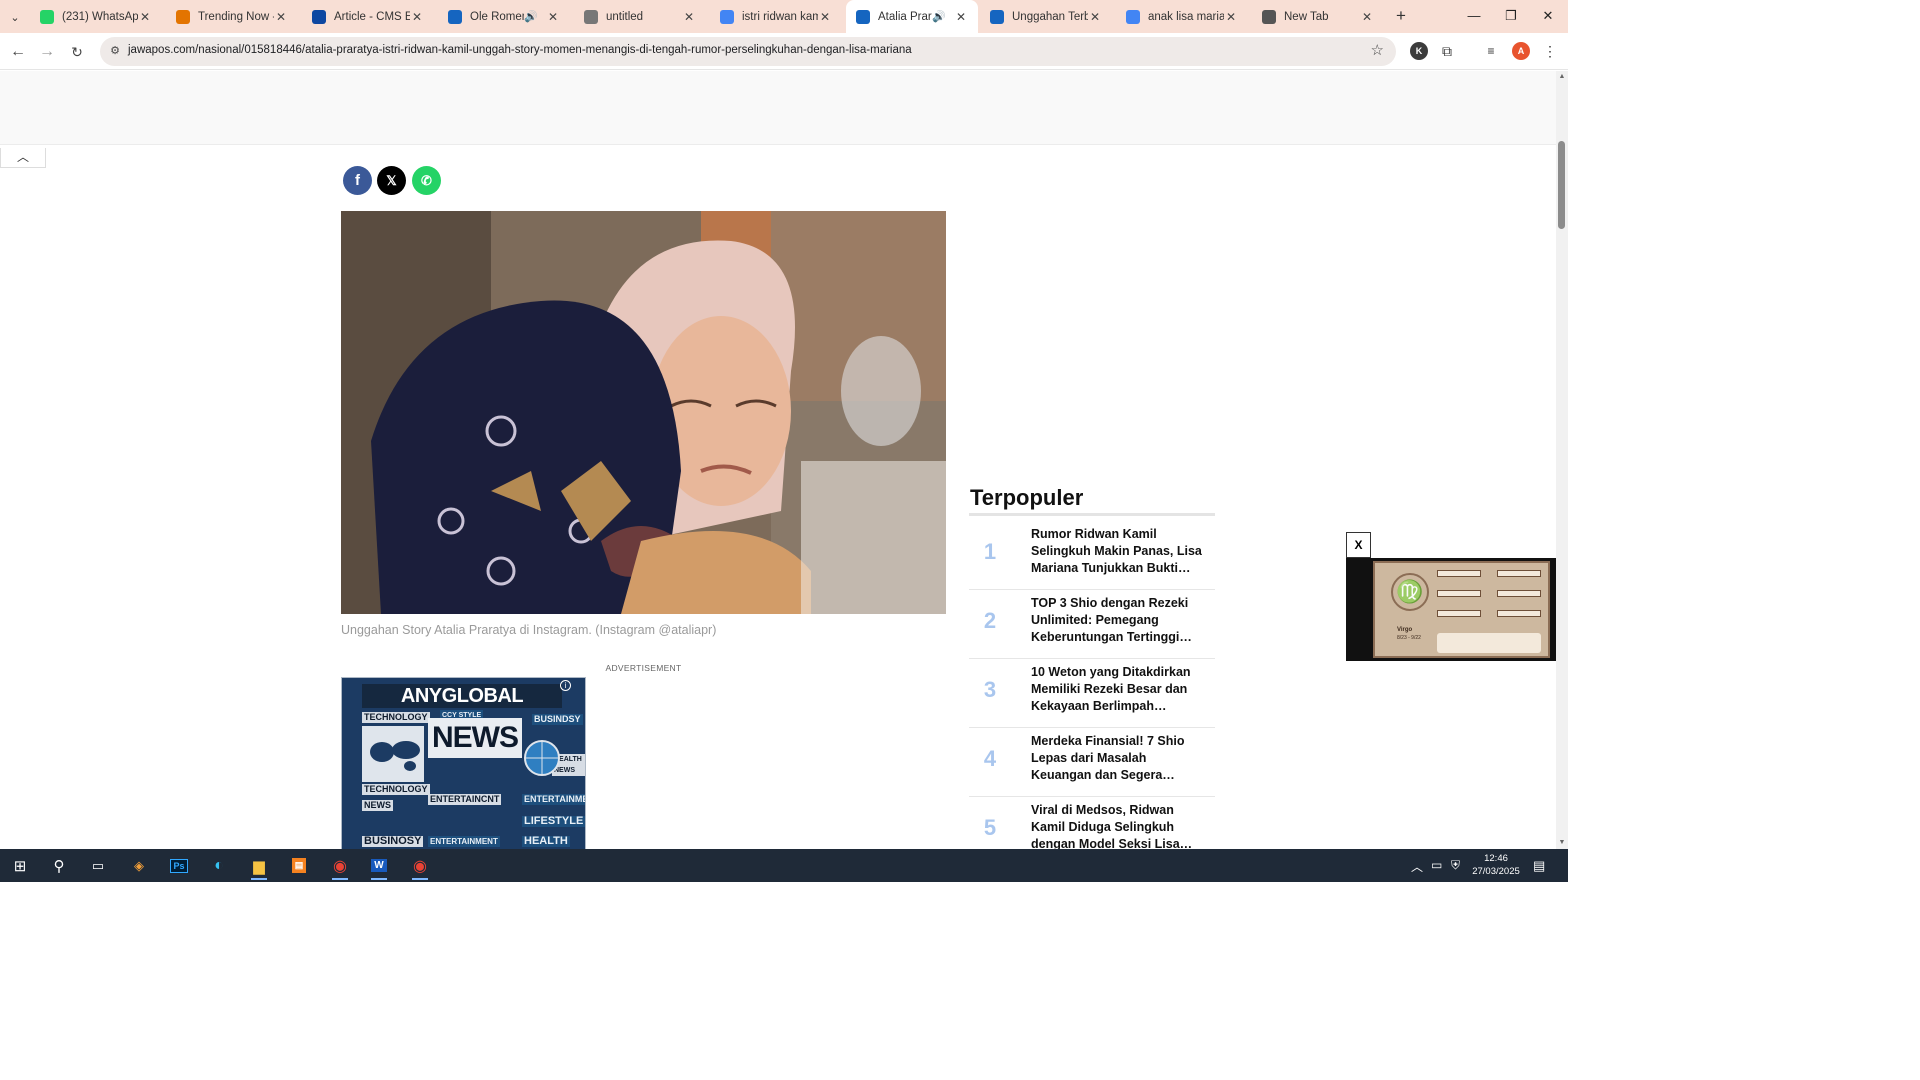 Image resolution: width=1920 pixels, height=1080 pixels. What do you see at coordinates (1436, 865) in the screenshot?
I see `network-icon: ▭` at bounding box center [1436, 865].